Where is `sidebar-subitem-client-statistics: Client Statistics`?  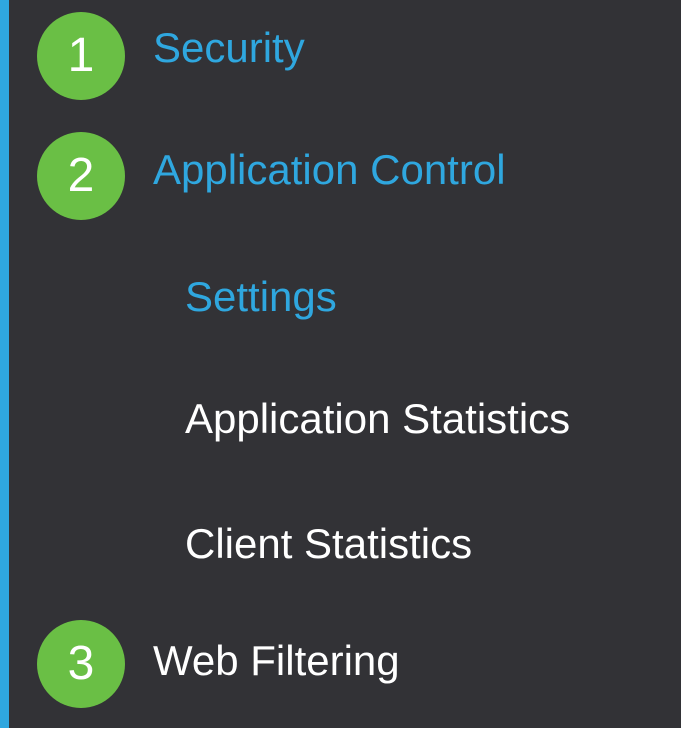 sidebar-subitem-client-statistics: Client Statistics is located at coordinates (328, 544).